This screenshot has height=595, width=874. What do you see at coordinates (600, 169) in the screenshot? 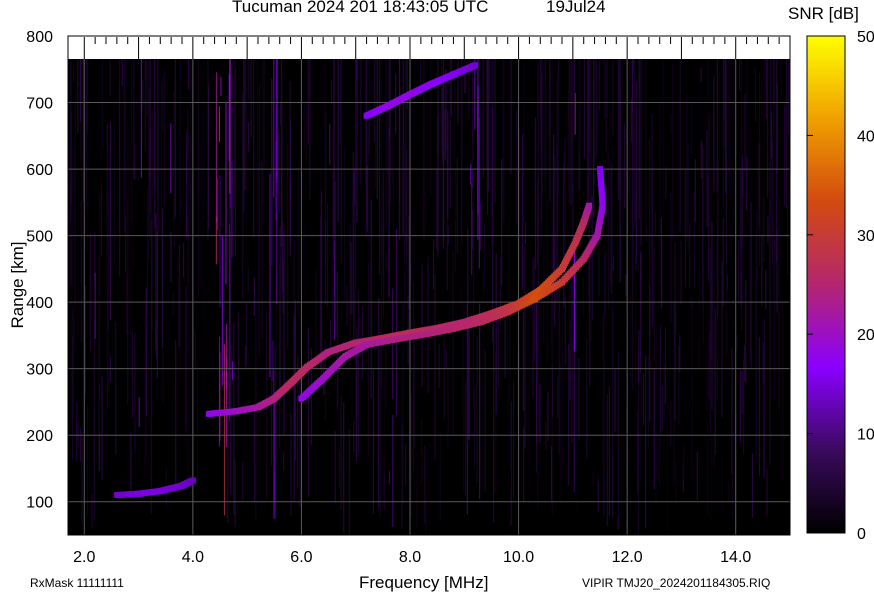
I see `echo-point-extraordinary` at bounding box center [600, 169].